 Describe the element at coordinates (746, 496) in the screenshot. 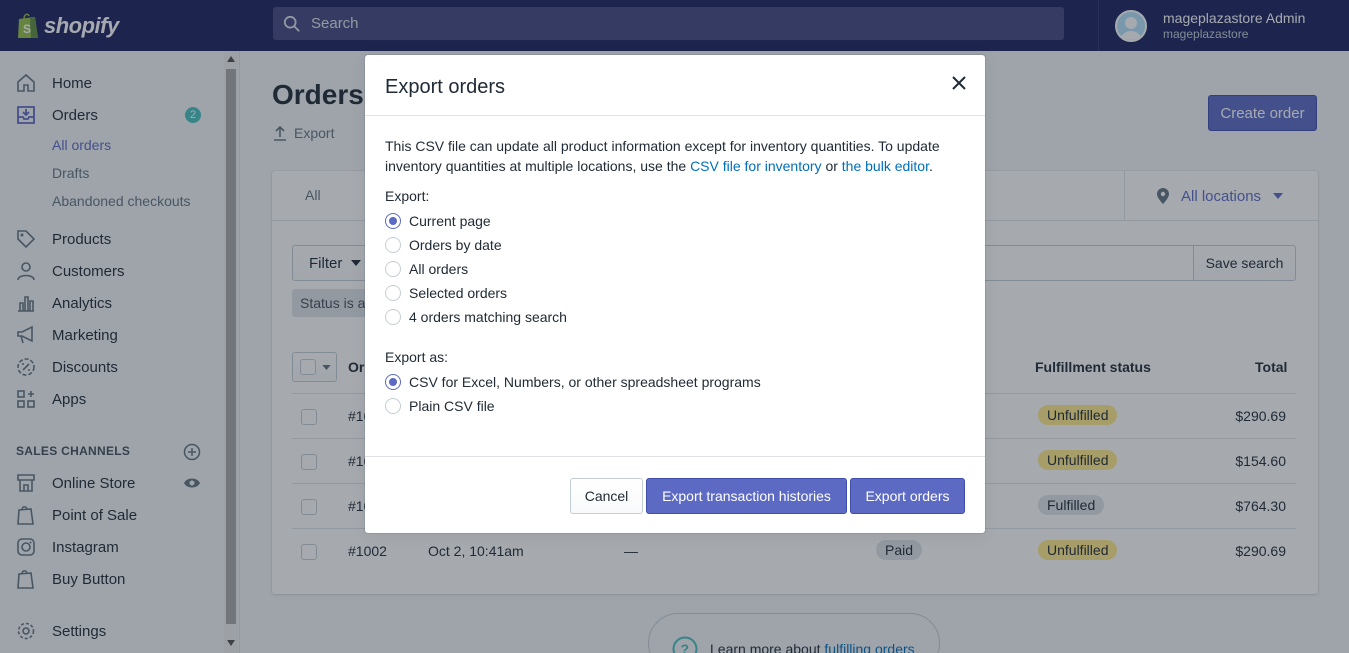

I see `export-transaction-histories-button: Export transaction histories` at that location.